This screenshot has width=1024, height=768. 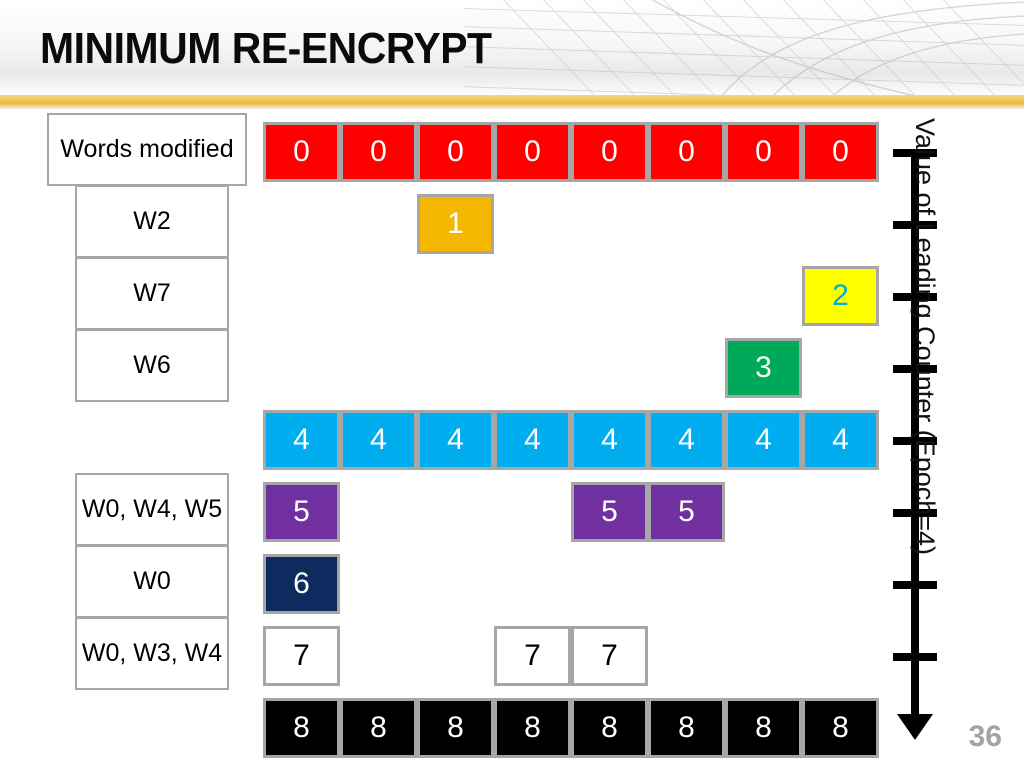 I want to click on label-text: W0, W3, W4, so click(x=152, y=653).